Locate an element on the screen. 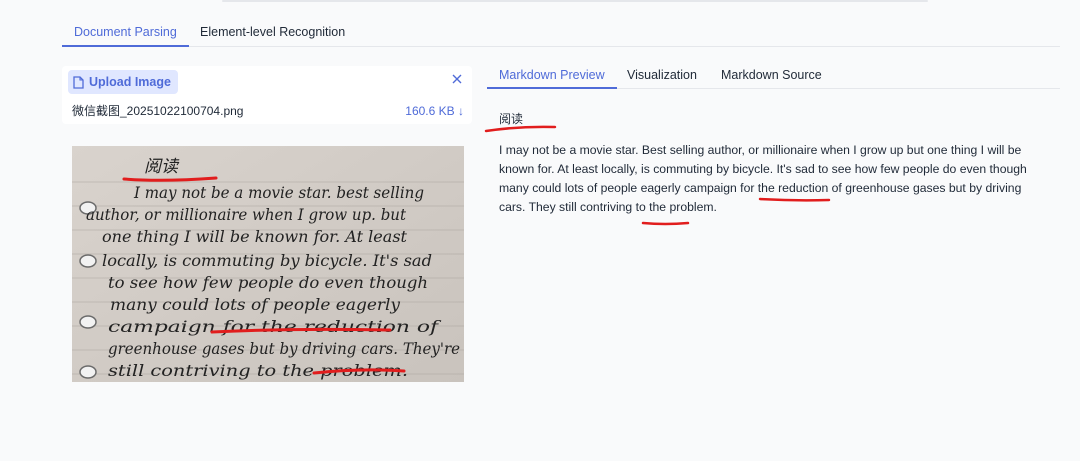  file-icon is located at coordinates (78, 82).